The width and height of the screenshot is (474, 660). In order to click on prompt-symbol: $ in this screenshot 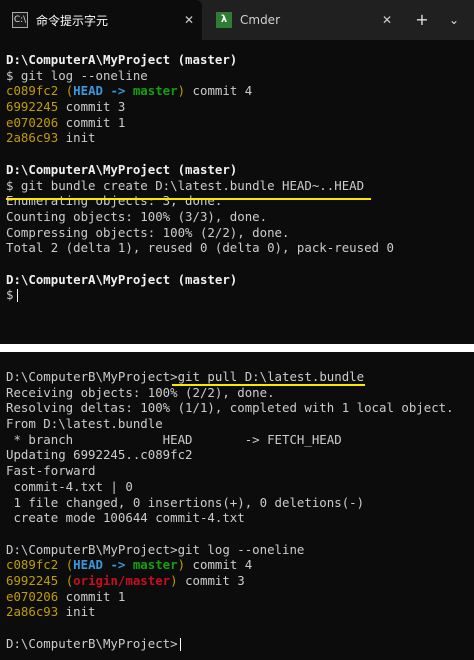, I will do `click(10, 295)`.